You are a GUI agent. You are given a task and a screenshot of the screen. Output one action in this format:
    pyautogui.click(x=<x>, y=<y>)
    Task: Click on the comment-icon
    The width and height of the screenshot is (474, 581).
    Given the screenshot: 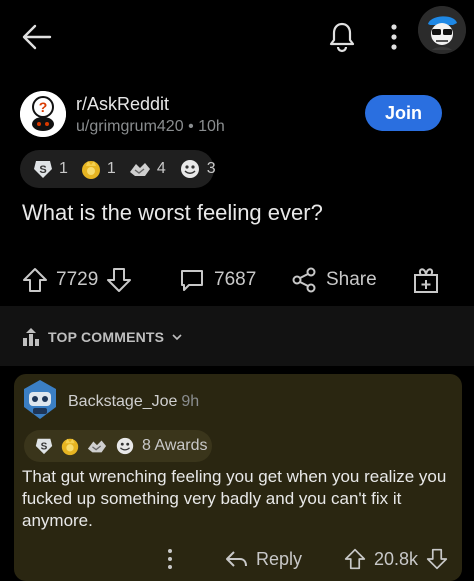 What is the action you would take?
    pyautogui.click(x=192, y=280)
    